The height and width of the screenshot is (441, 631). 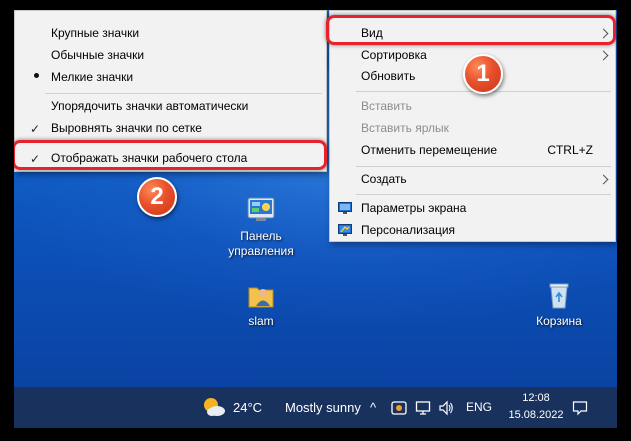 What do you see at coordinates (446, 408) in the screenshot?
I see `volume-icon` at bounding box center [446, 408].